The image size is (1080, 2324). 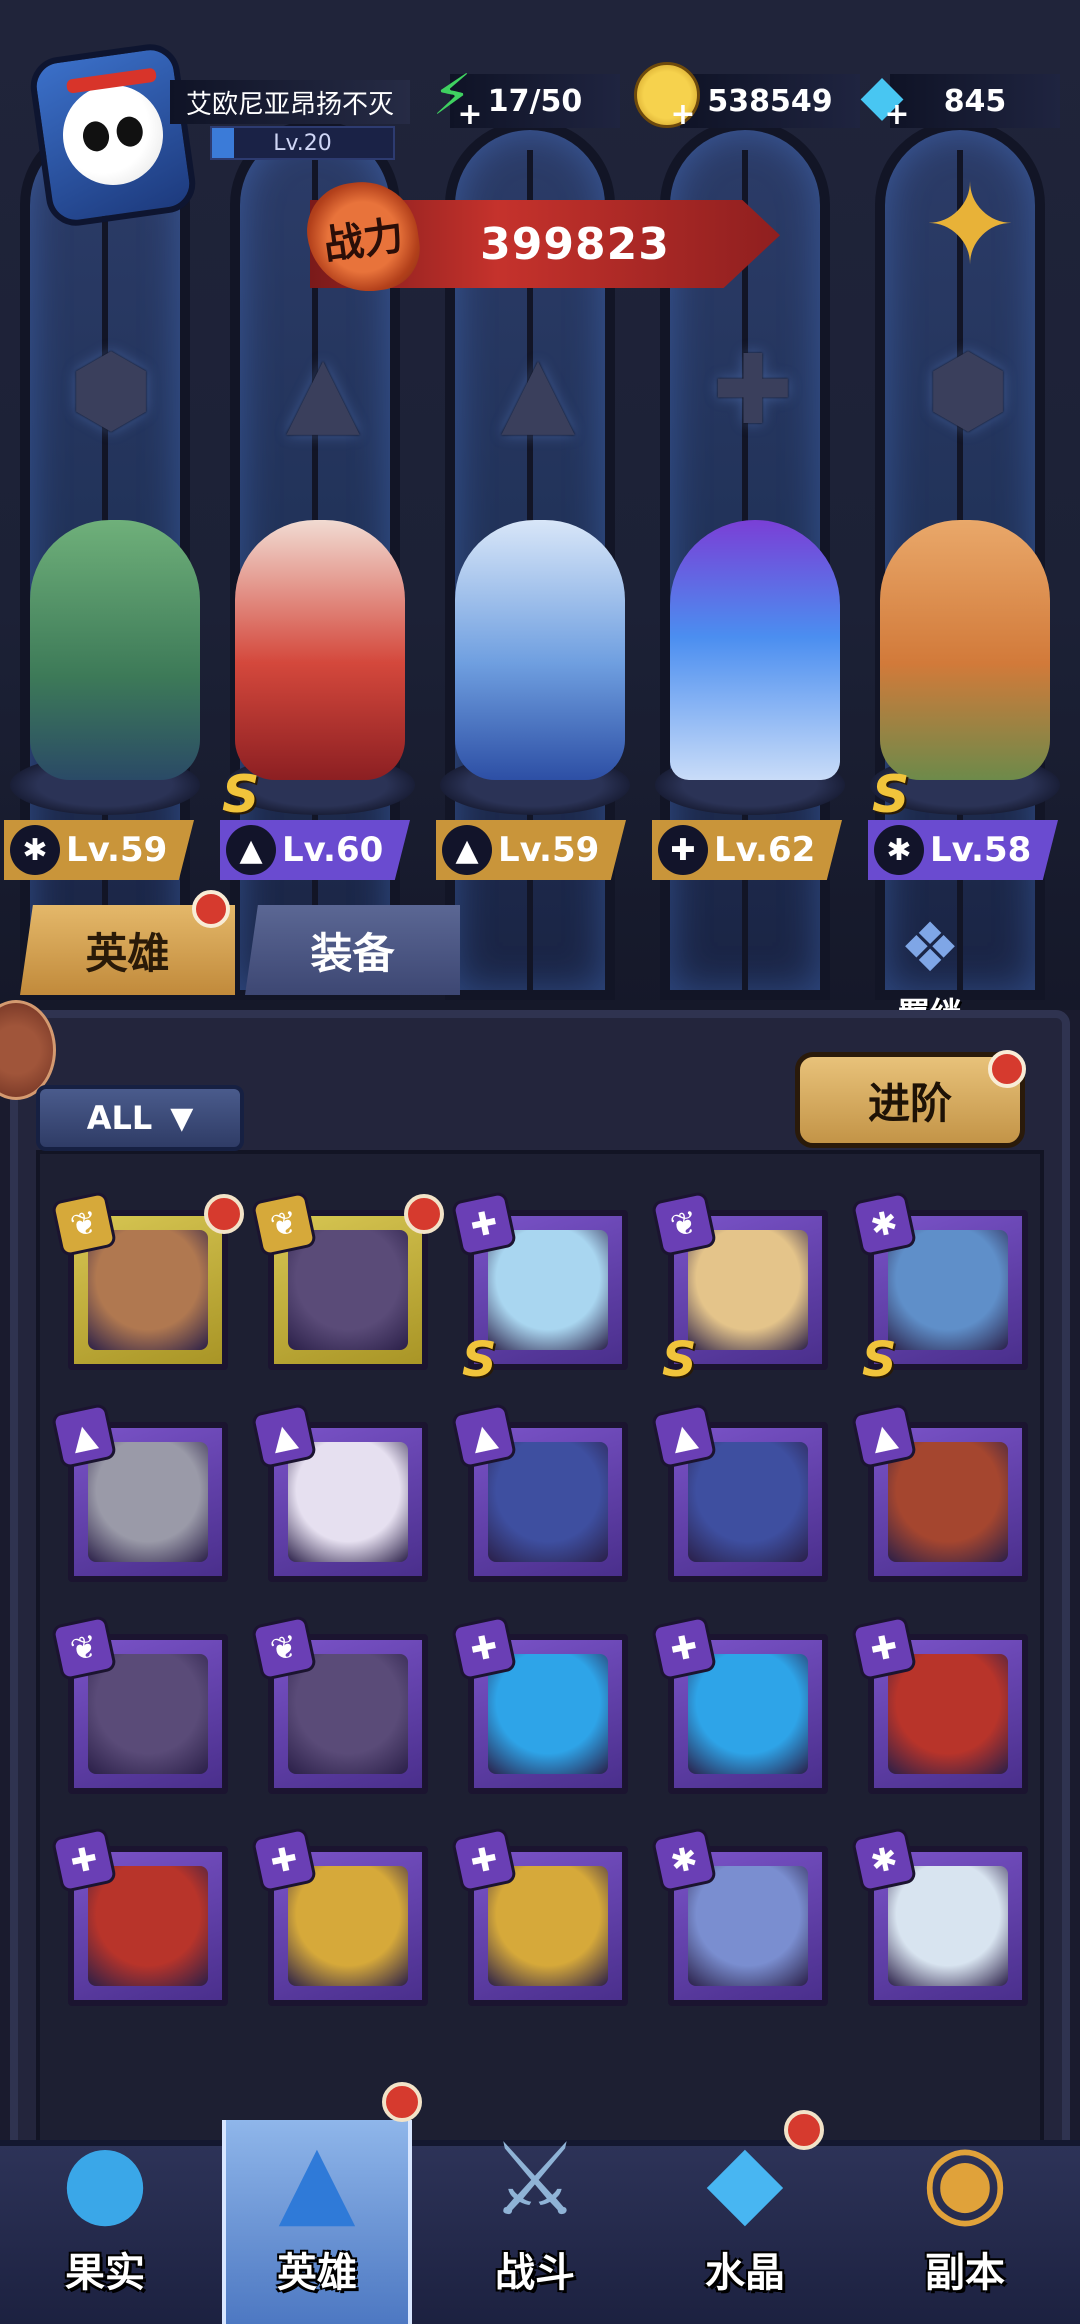 What do you see at coordinates (402, 2102) in the screenshot?
I see `nav-heroes-notification-dot` at bounding box center [402, 2102].